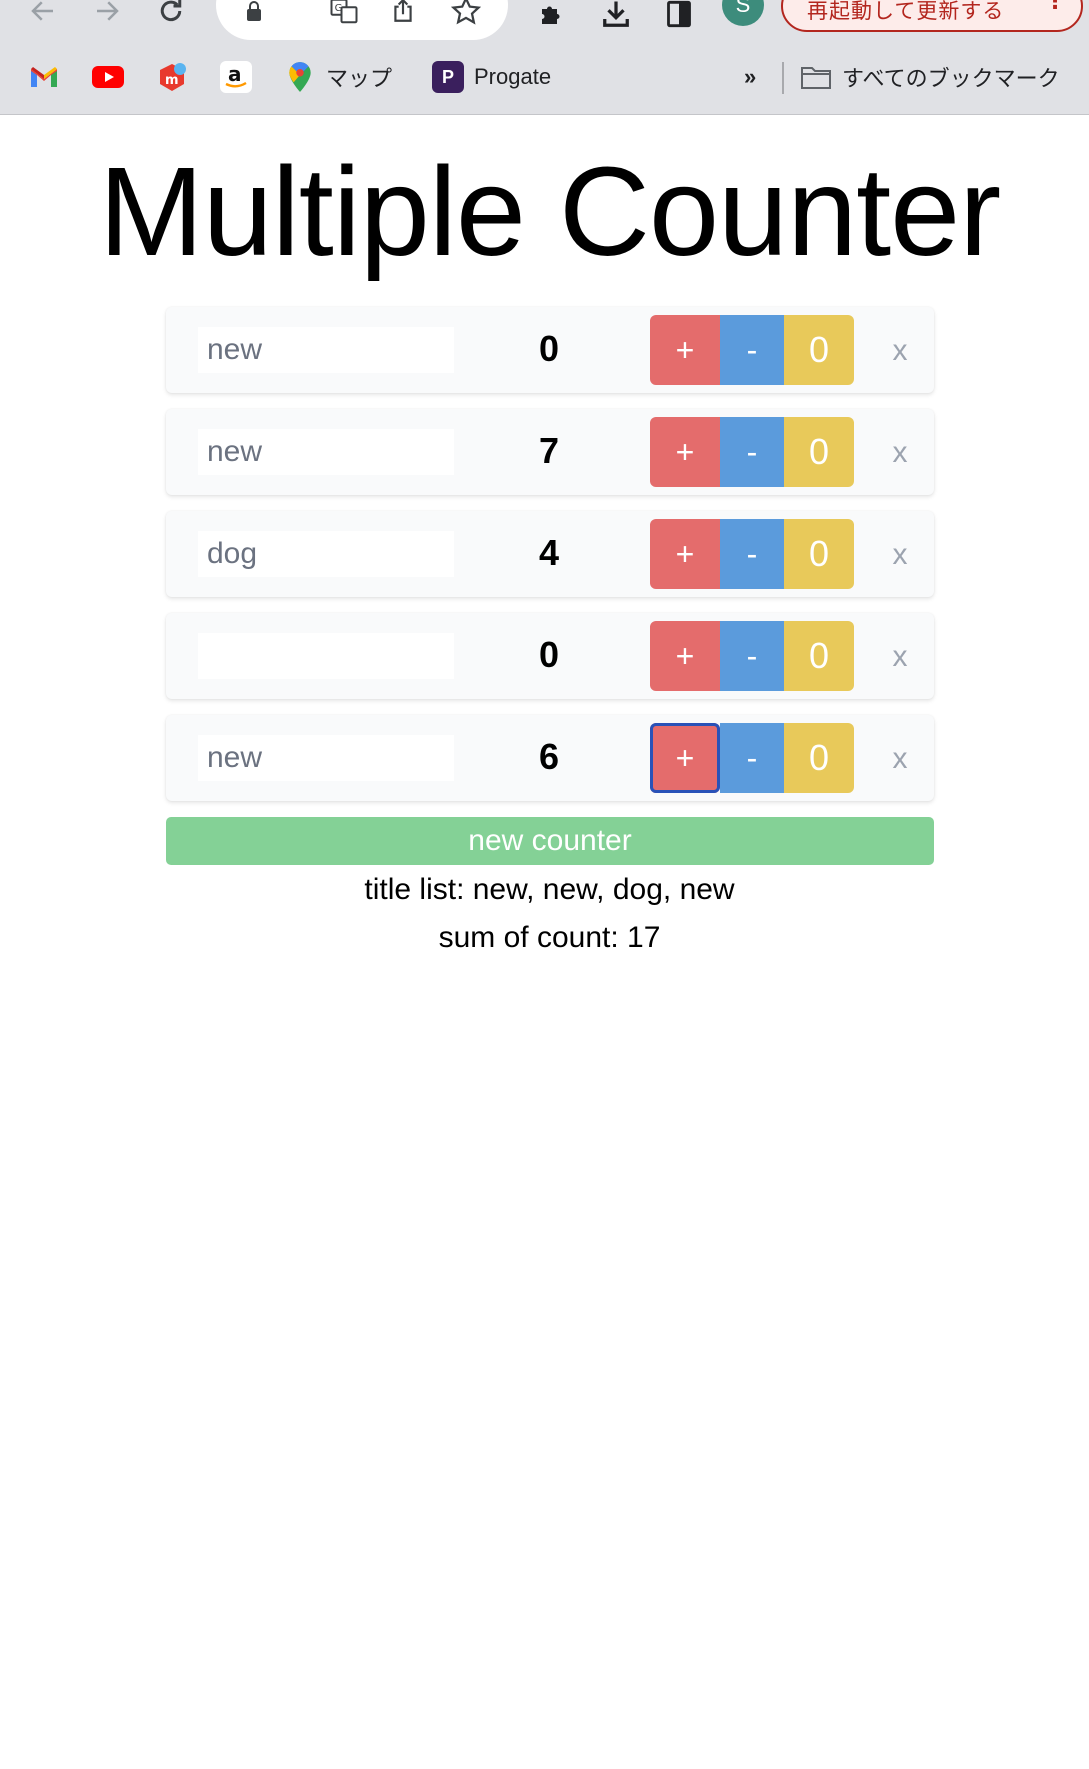  Describe the element at coordinates (616, 16) in the screenshot. I see `download-icon` at that location.